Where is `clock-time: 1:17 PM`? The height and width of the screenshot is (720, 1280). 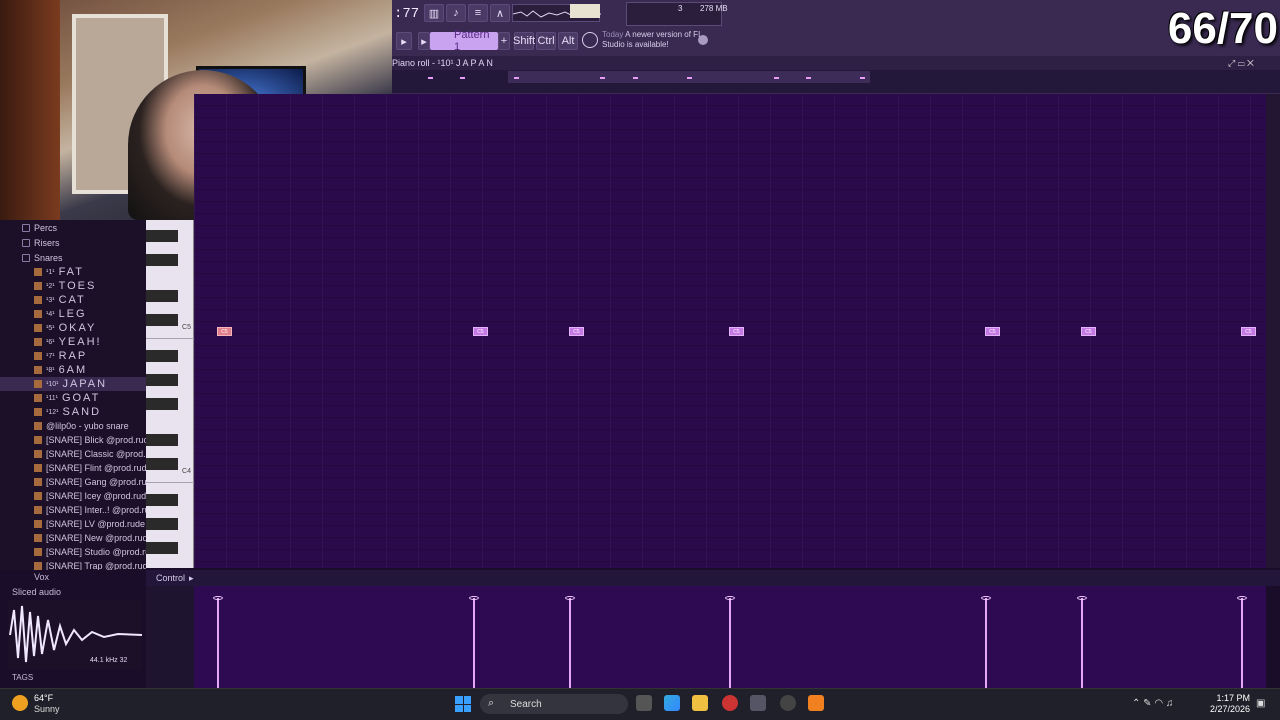
clock-time: 1:17 PM is located at coordinates (1233, 698).